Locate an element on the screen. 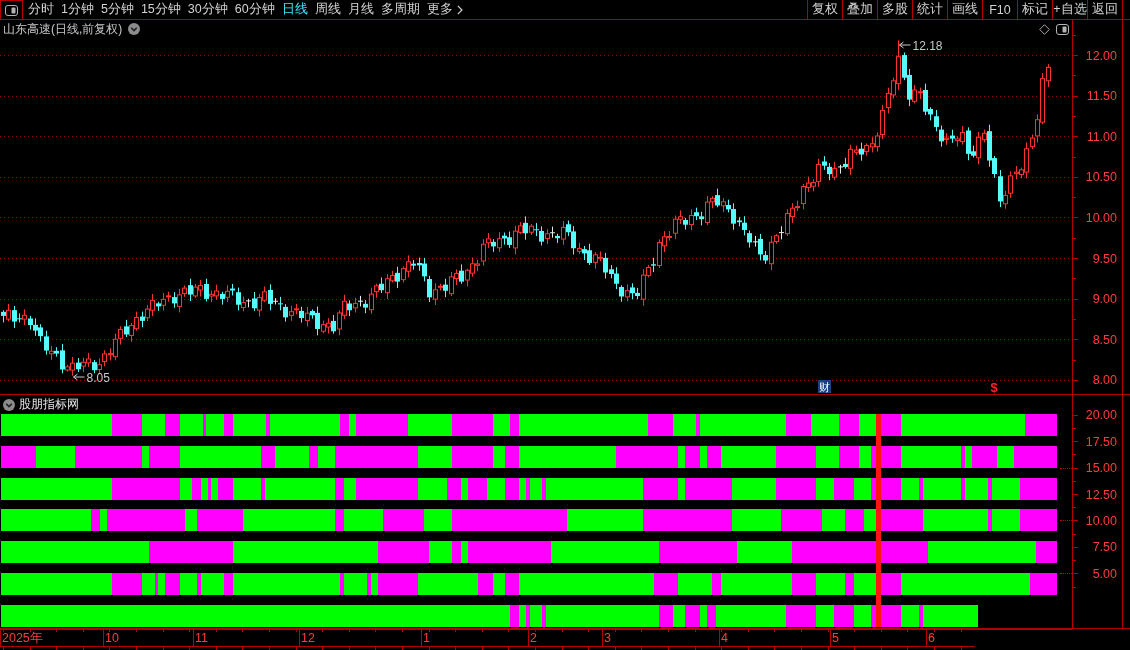  period-tab: 分时 is located at coordinates (41, 9).